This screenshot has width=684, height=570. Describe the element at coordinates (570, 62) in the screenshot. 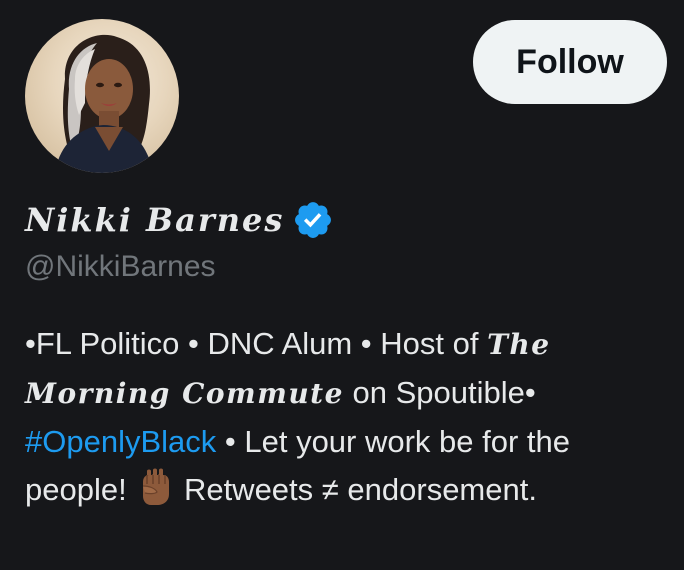

I see `follow-button: Follow` at that location.